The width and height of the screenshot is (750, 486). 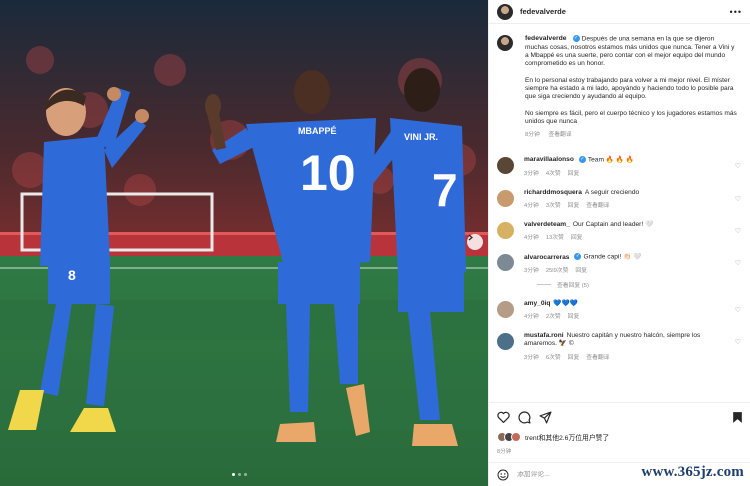 I want to click on chevron-right-icon, so click(x=470, y=237).